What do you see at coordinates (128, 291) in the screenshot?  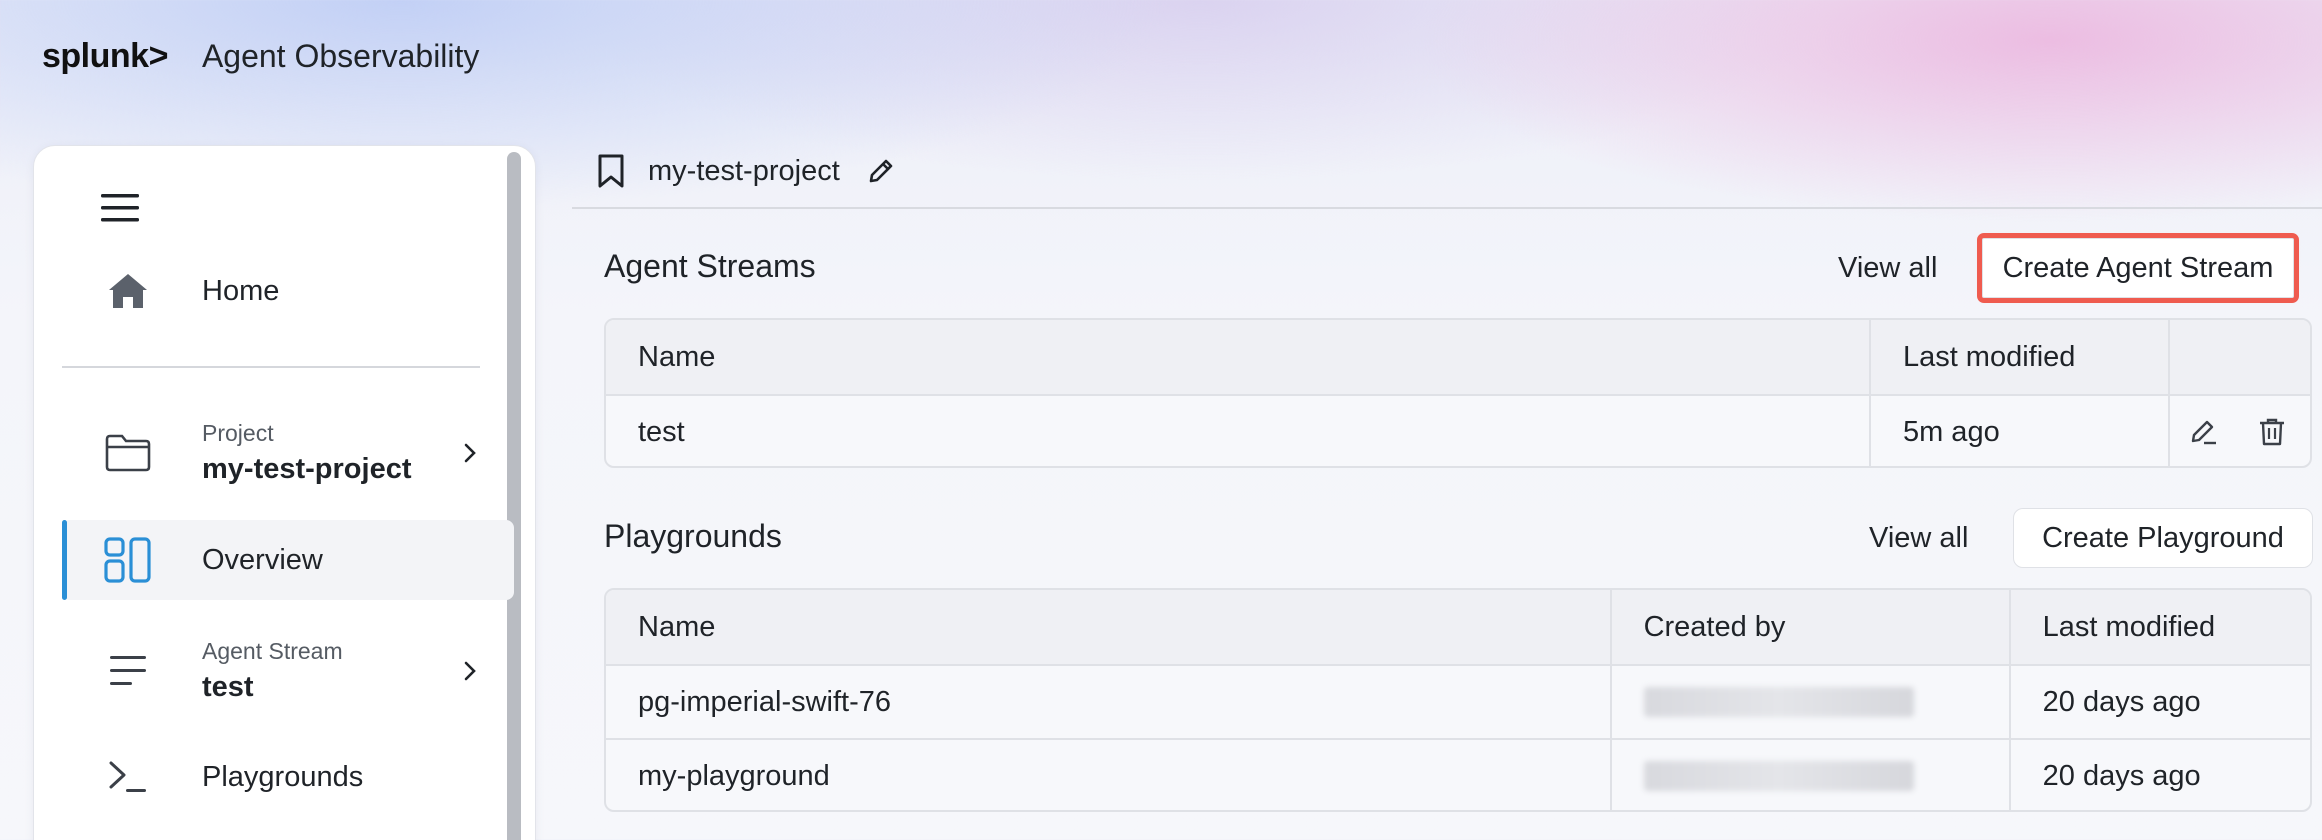 I see `home-icon` at bounding box center [128, 291].